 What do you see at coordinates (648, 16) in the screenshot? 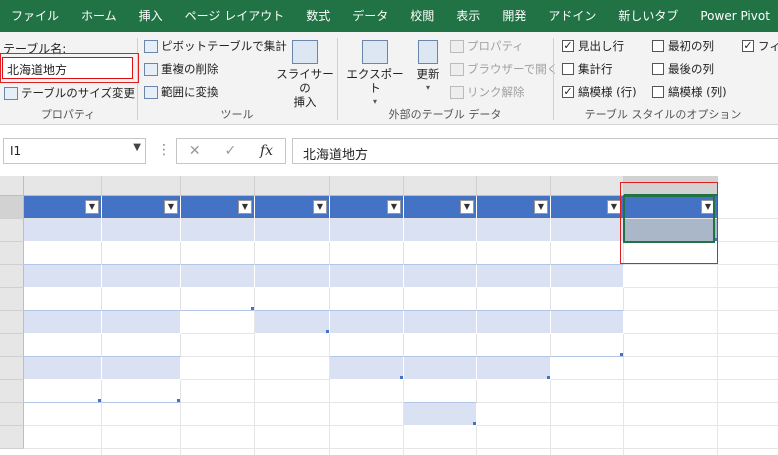
I see `tab-new: 新しいタブ` at bounding box center [648, 16].